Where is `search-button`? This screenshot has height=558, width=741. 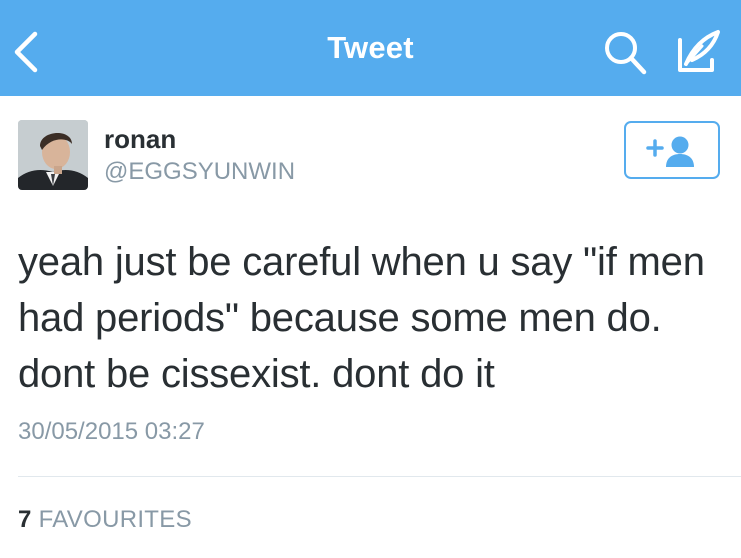 search-button is located at coordinates (625, 53).